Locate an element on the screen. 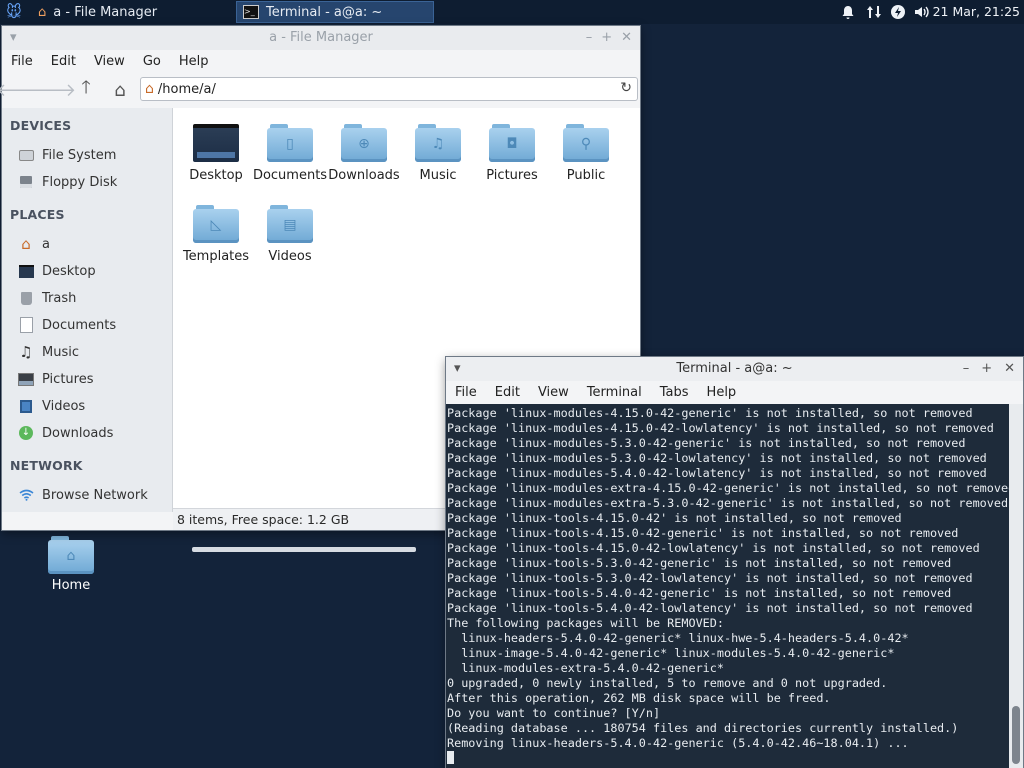 The height and width of the screenshot is (768, 1024). folder-item-public: ⚲ Public is located at coordinates (586, 153).